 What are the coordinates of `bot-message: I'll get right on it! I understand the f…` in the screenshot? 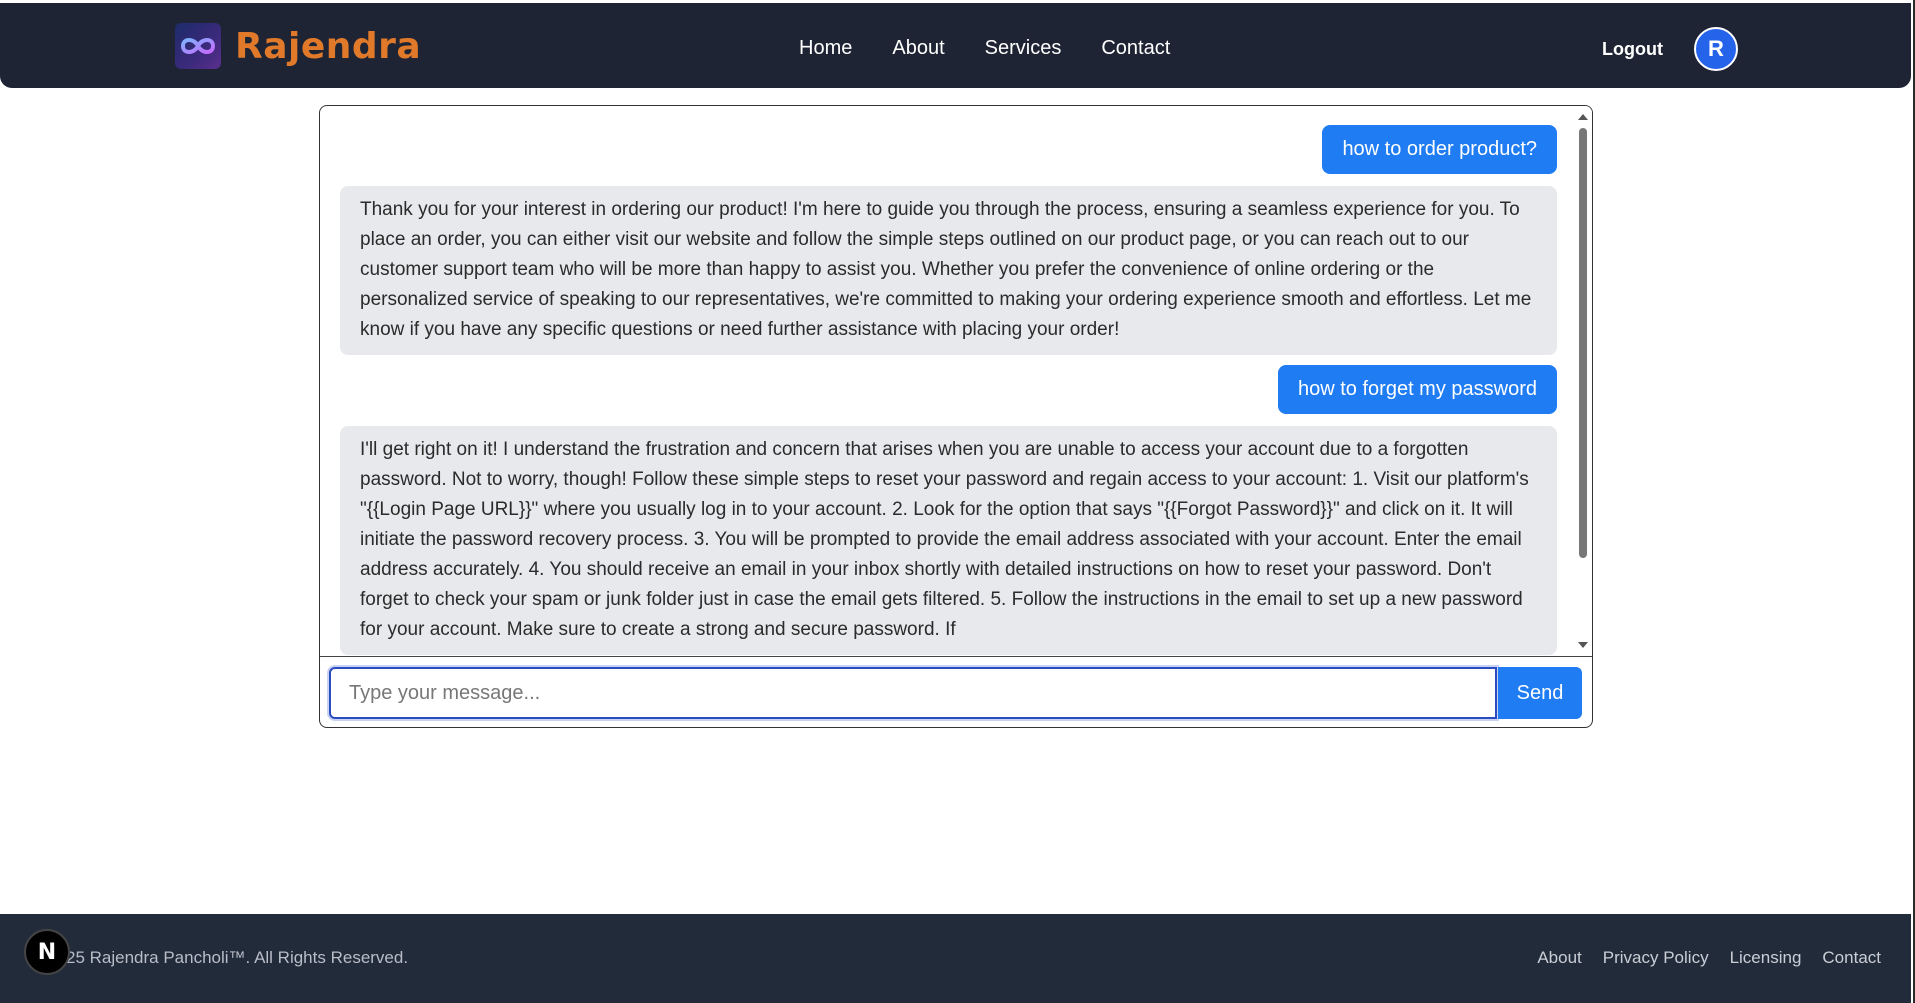 It's located at (948, 540).